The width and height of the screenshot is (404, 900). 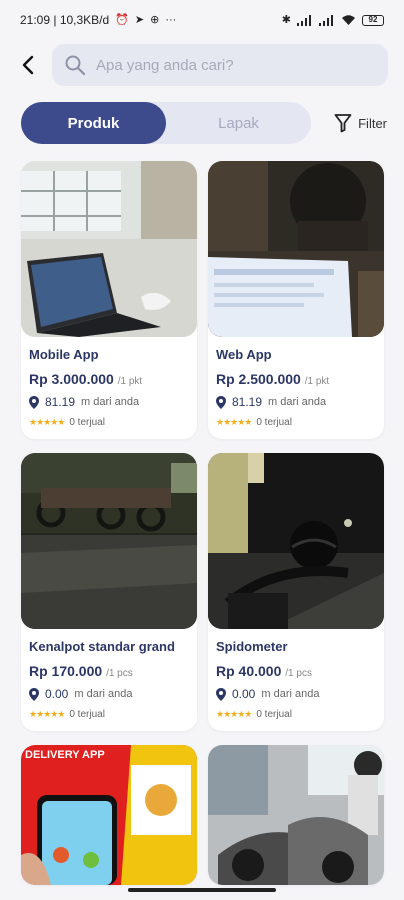 I want to click on product-price: Rp 2.500.000 /1 pkt, so click(x=296, y=379).